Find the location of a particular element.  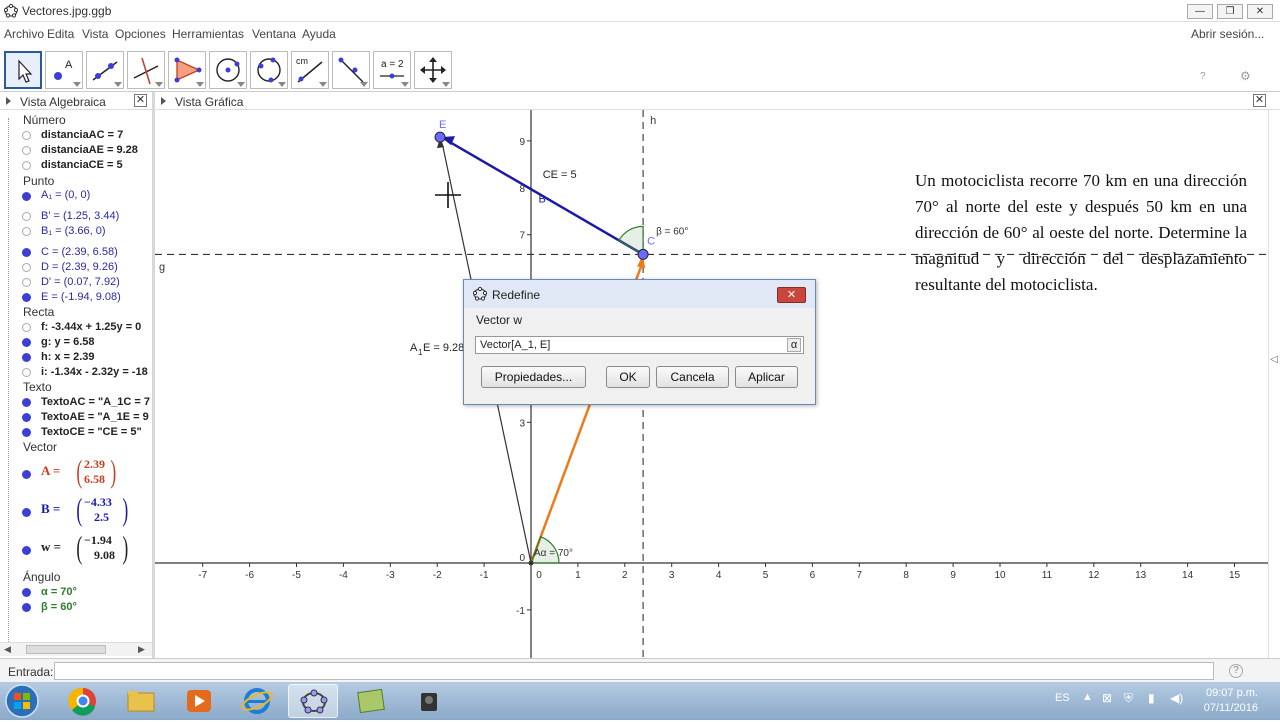

list-item: C = (2.39, 6.58) is located at coordinates (76, 252).